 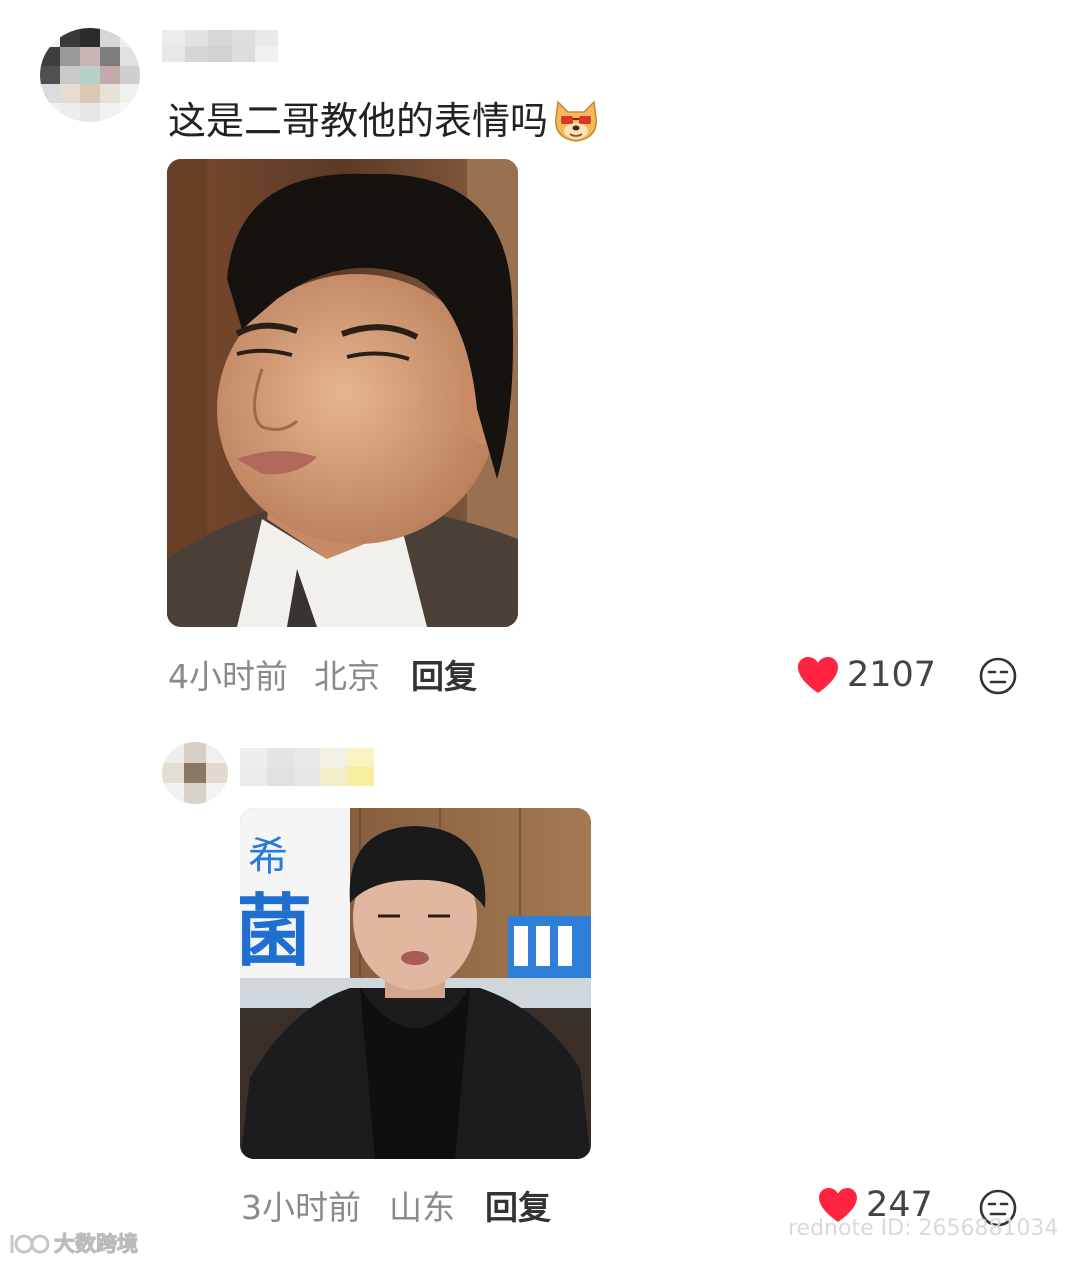 What do you see at coordinates (276, 932) in the screenshot?
I see `svg-text: 菌` at bounding box center [276, 932].